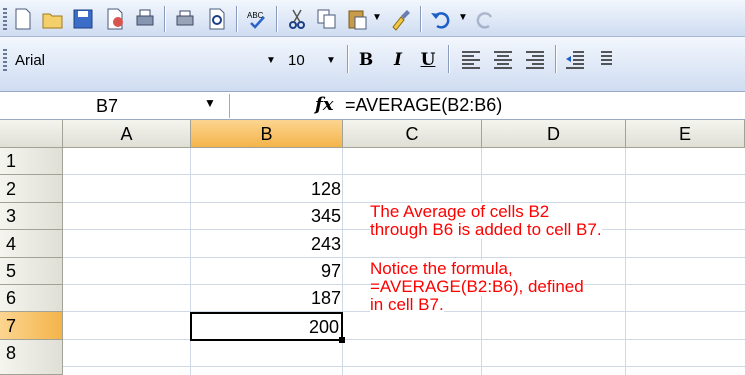 Image resolution: width=745 pixels, height=375 pixels. Describe the element at coordinates (327, 19) in the screenshot. I see `copy-icon` at that location.